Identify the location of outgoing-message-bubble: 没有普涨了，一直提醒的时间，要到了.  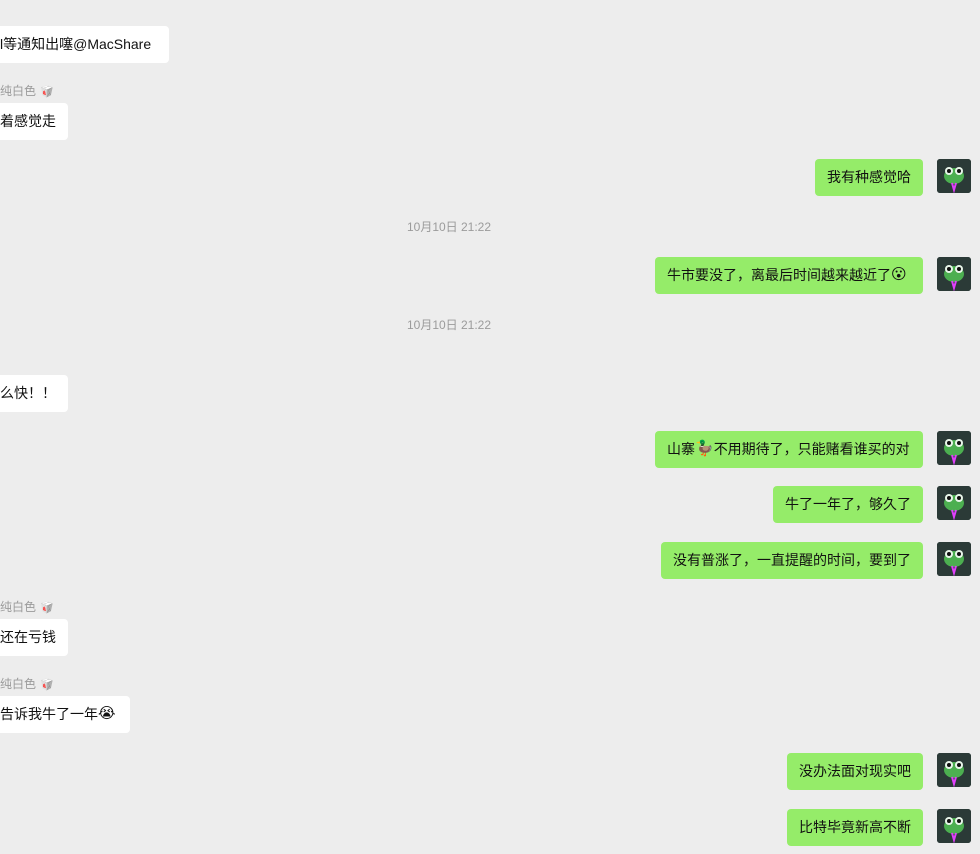
(792, 560).